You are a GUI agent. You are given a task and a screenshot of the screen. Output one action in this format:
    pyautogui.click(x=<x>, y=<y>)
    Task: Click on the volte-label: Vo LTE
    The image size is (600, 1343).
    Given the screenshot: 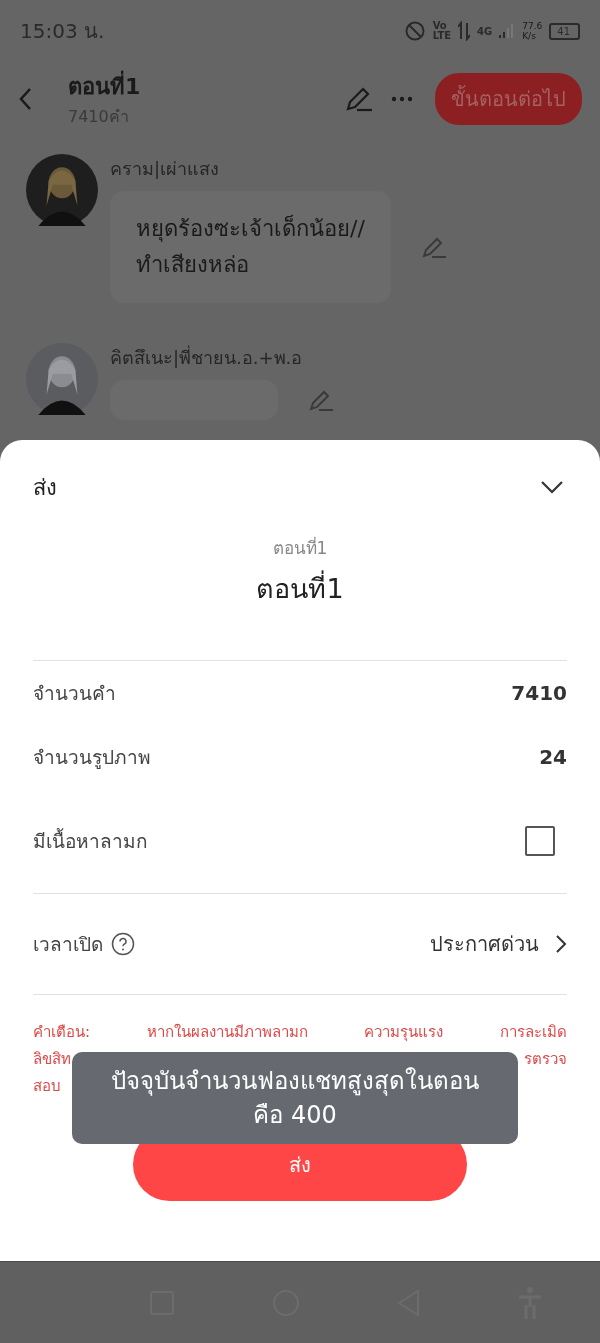 What is the action you would take?
    pyautogui.click(x=442, y=31)
    